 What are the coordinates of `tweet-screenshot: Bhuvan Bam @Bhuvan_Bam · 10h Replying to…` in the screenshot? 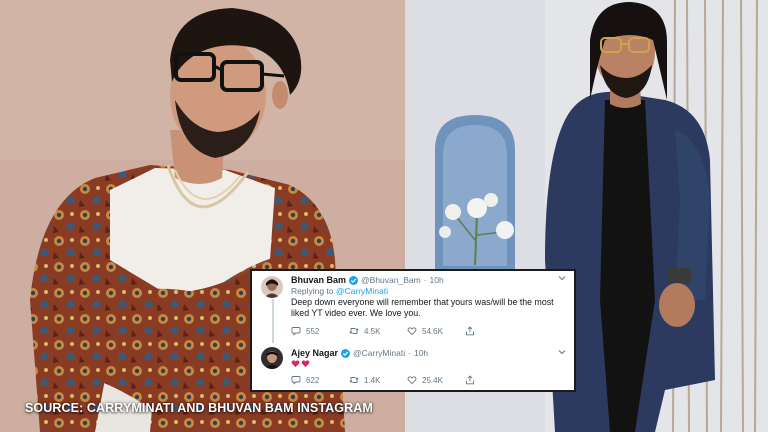 It's located at (413, 330).